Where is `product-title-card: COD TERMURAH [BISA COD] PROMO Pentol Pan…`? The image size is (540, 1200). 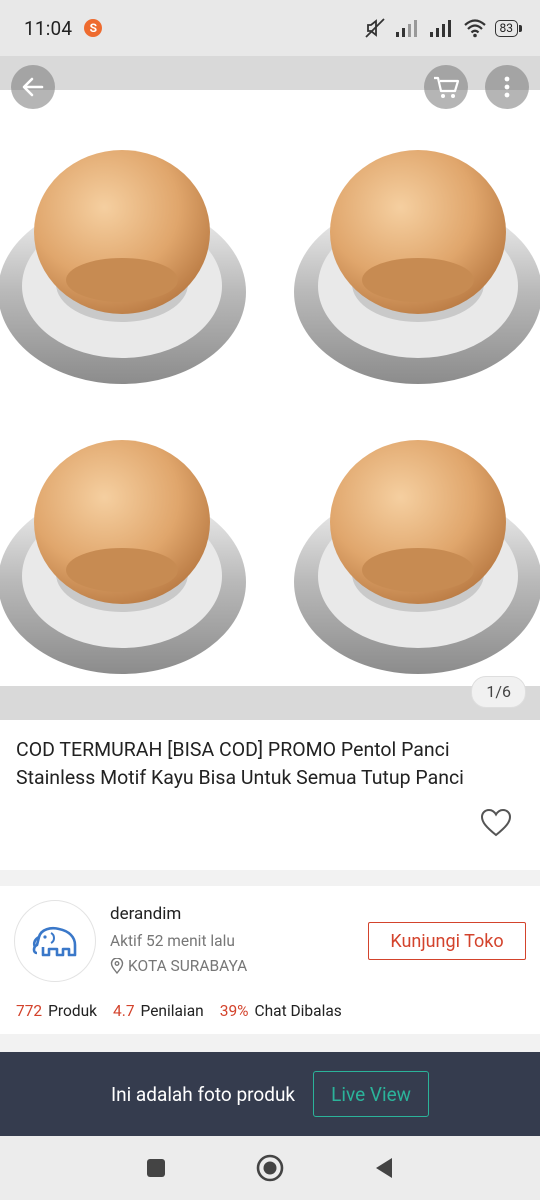
product-title-card: COD TERMURAH [BISA COD] PROMO Pentol Pan… is located at coordinates (270, 795).